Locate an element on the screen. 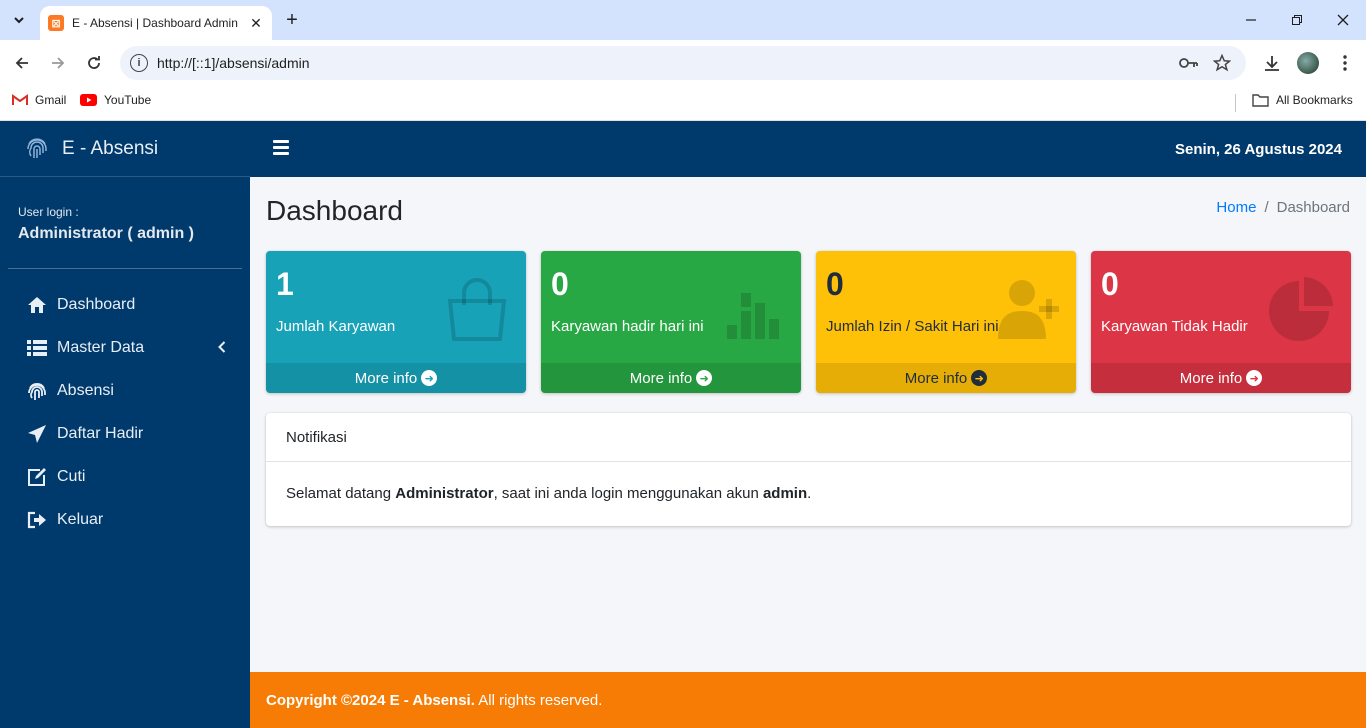 The width and height of the screenshot is (1366, 728). sidebar-item-label: Daftar Hadir is located at coordinates (100, 433).